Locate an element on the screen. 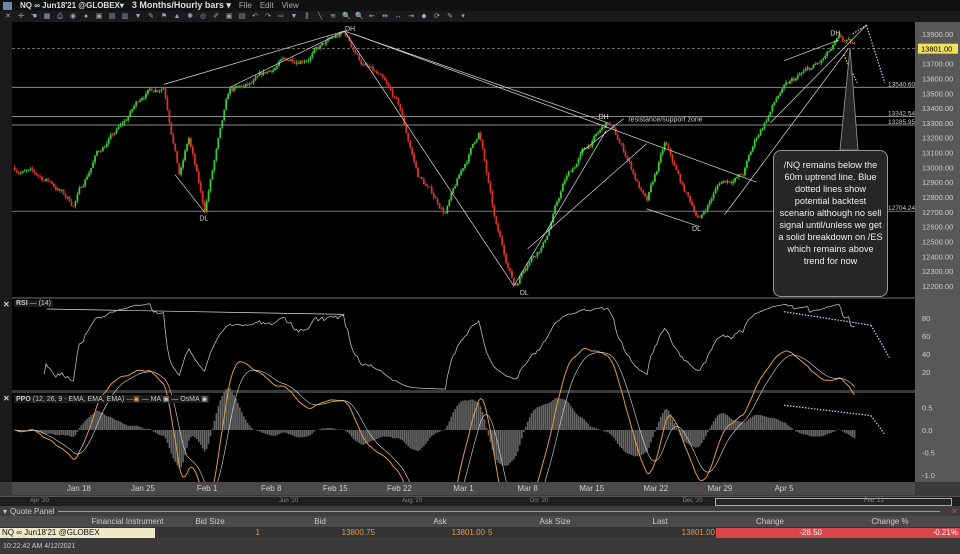  target-icon: ◎ is located at coordinates (203, 17).